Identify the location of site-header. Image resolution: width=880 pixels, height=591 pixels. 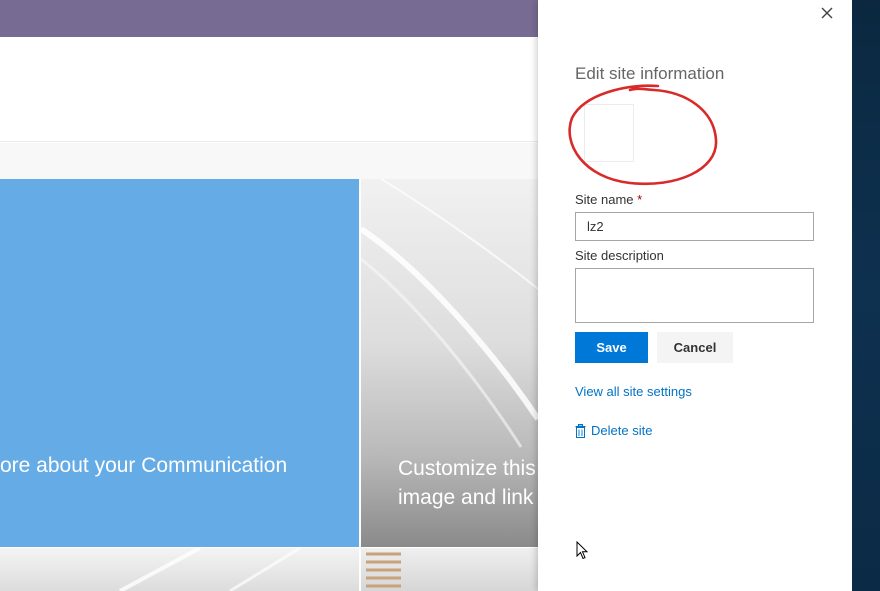
(269, 89).